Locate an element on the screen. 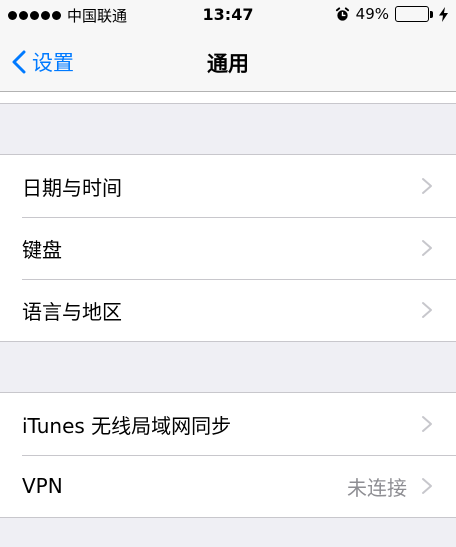 Image resolution: width=456 pixels, height=547 pixels. row-label: 键盘 is located at coordinates (42, 249).